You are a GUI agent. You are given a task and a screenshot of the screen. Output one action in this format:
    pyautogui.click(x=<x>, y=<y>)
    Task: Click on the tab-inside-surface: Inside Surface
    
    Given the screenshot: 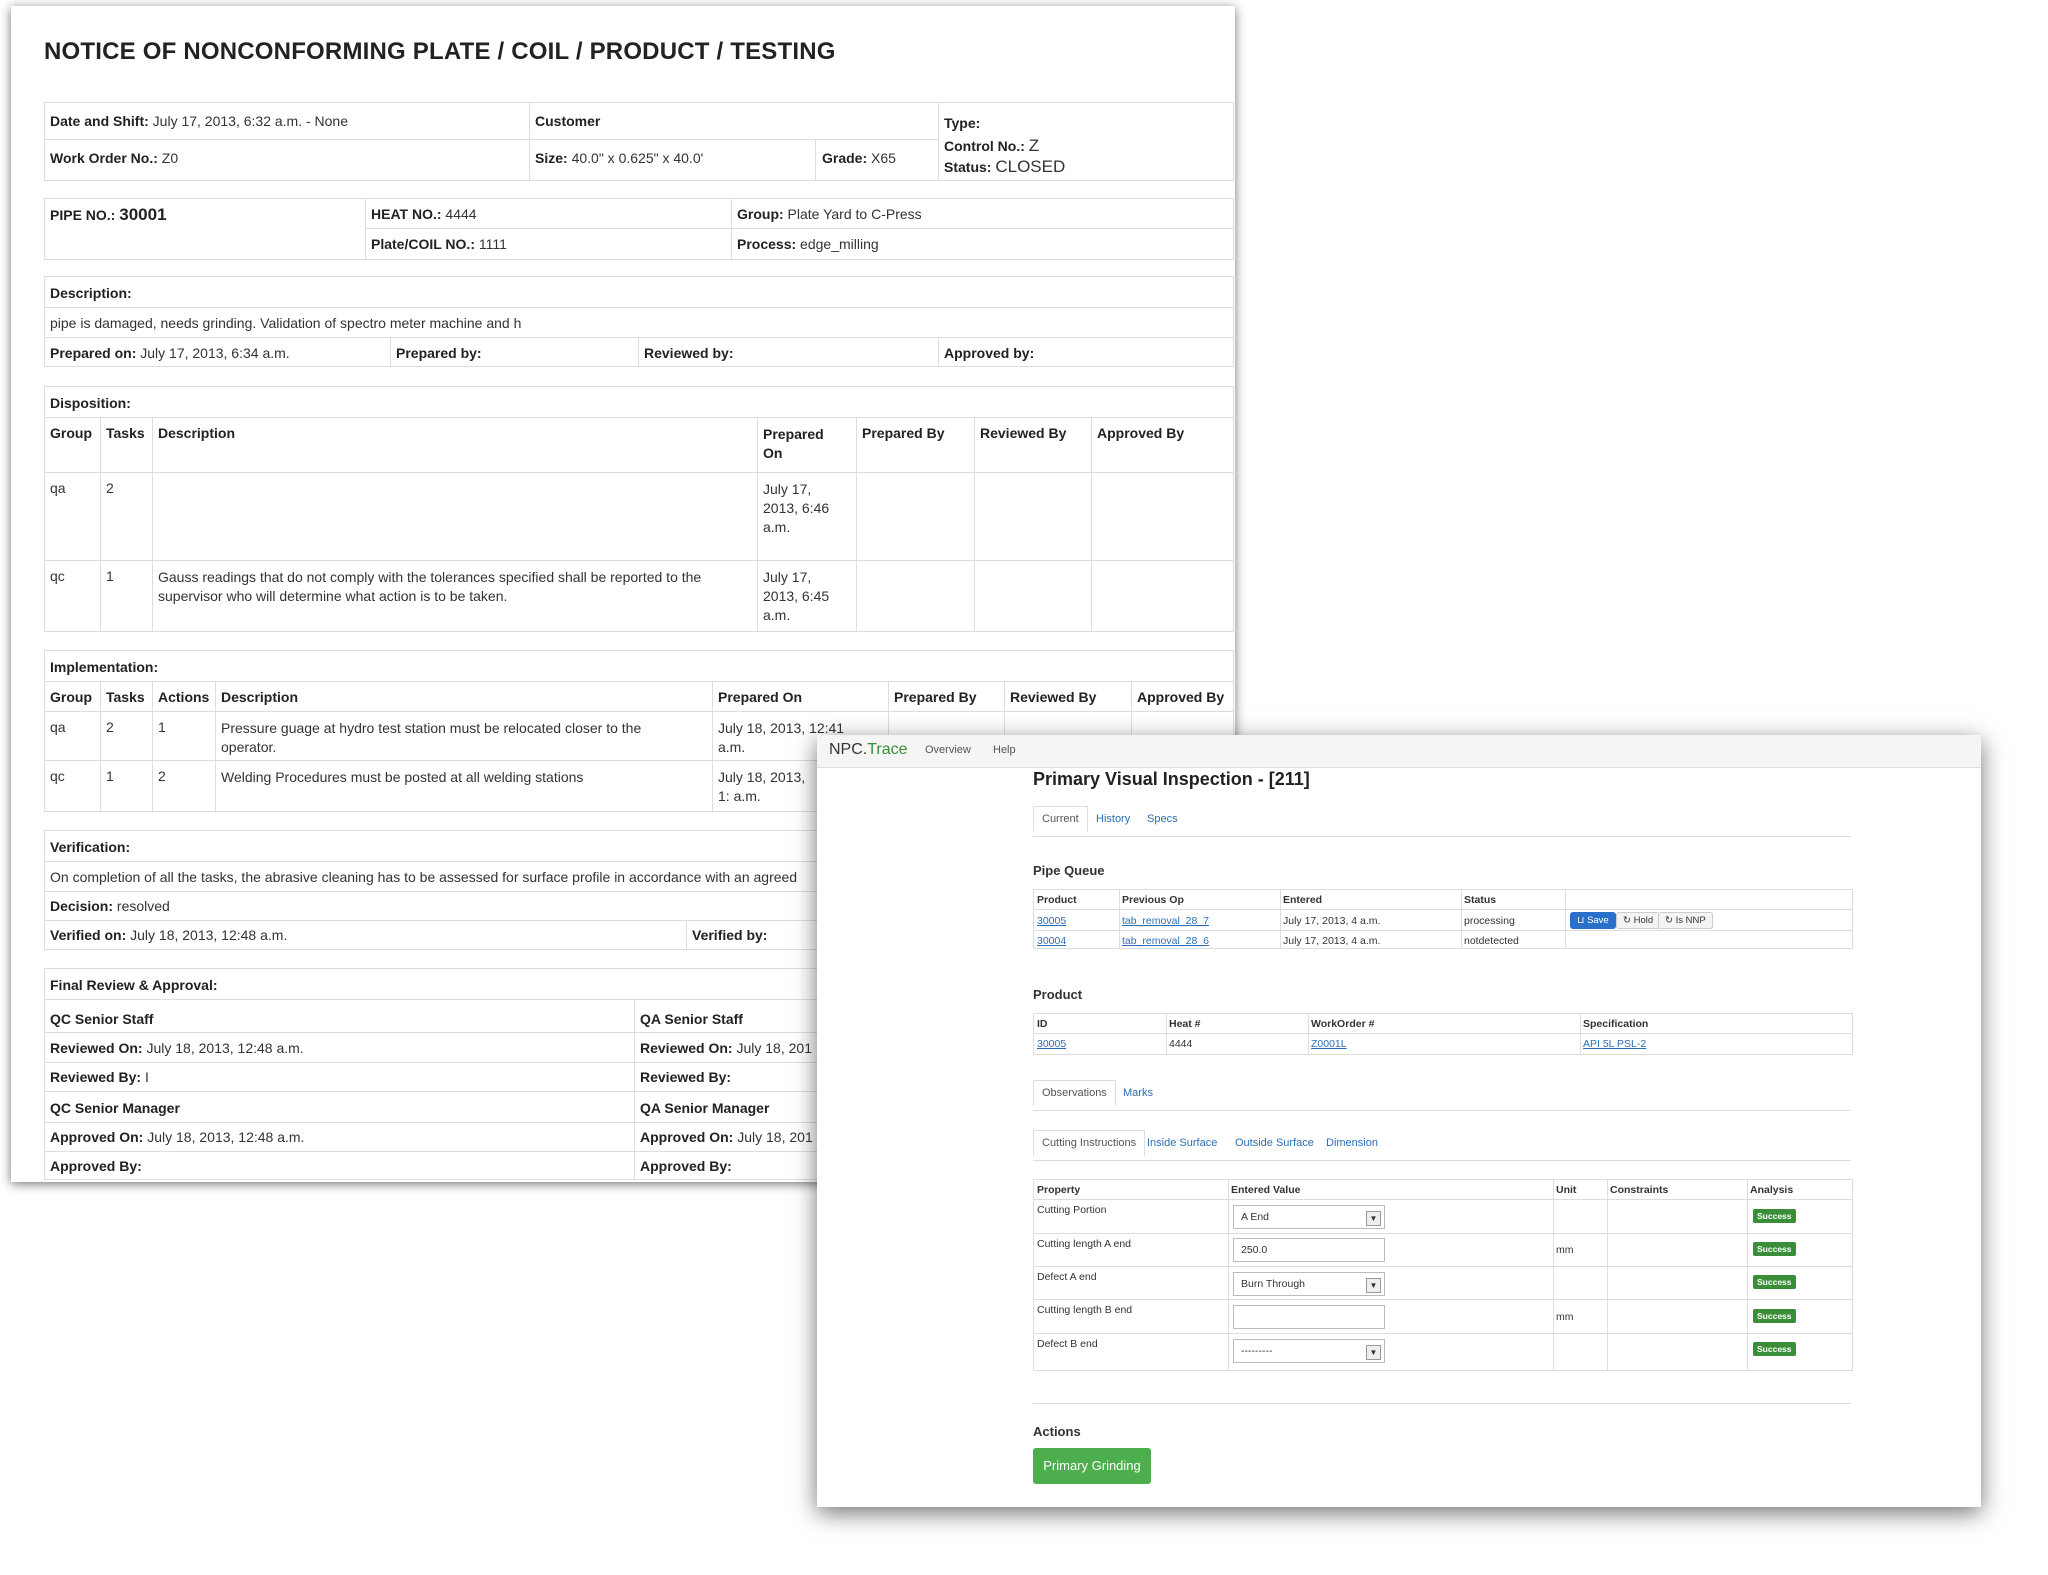 What is the action you would take?
    pyautogui.click(x=1182, y=1143)
    